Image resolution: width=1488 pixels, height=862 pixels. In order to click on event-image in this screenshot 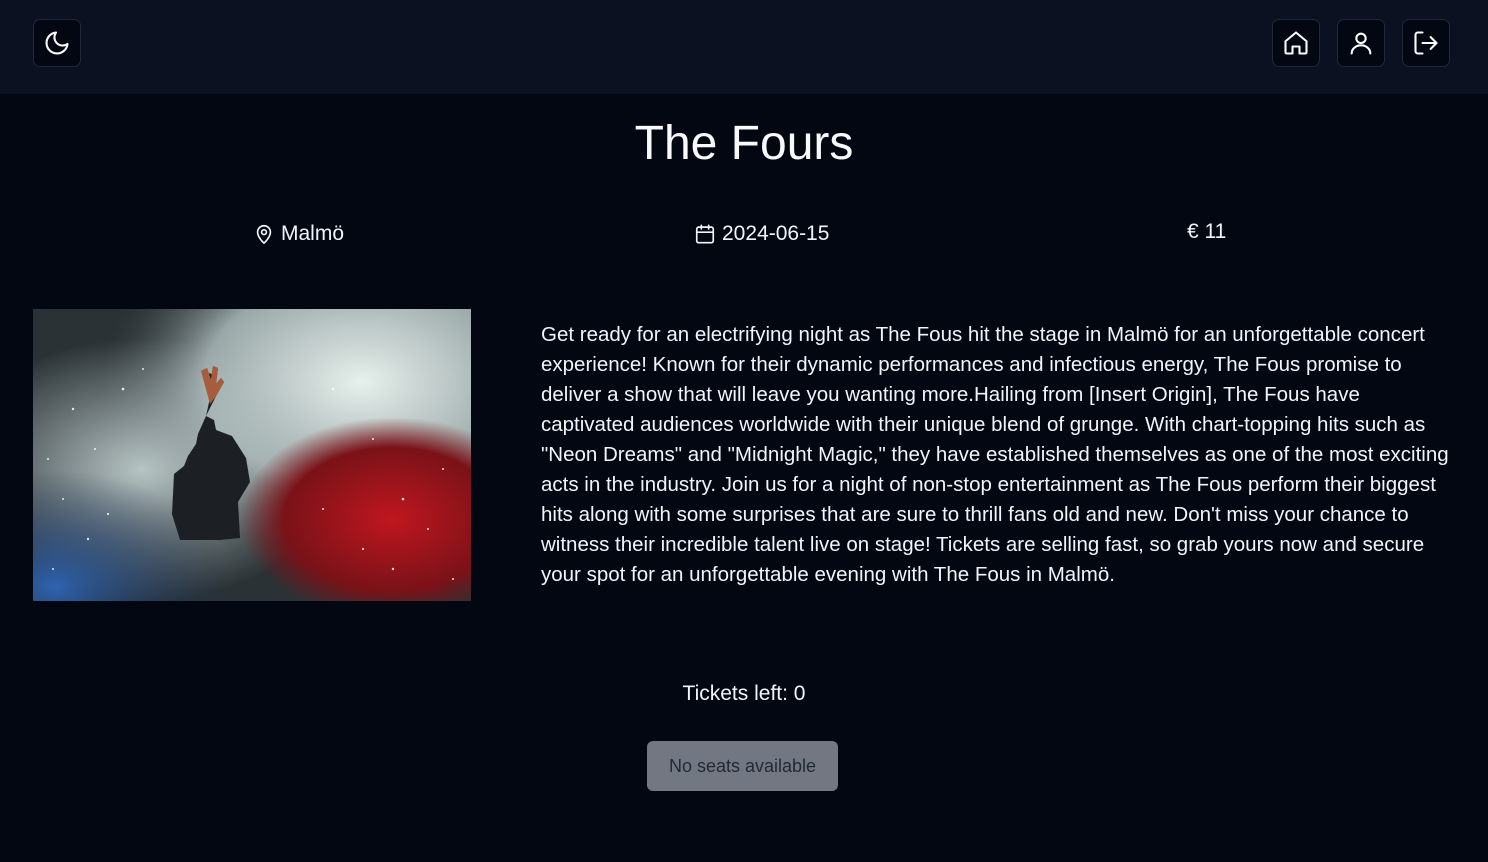, I will do `click(252, 455)`.